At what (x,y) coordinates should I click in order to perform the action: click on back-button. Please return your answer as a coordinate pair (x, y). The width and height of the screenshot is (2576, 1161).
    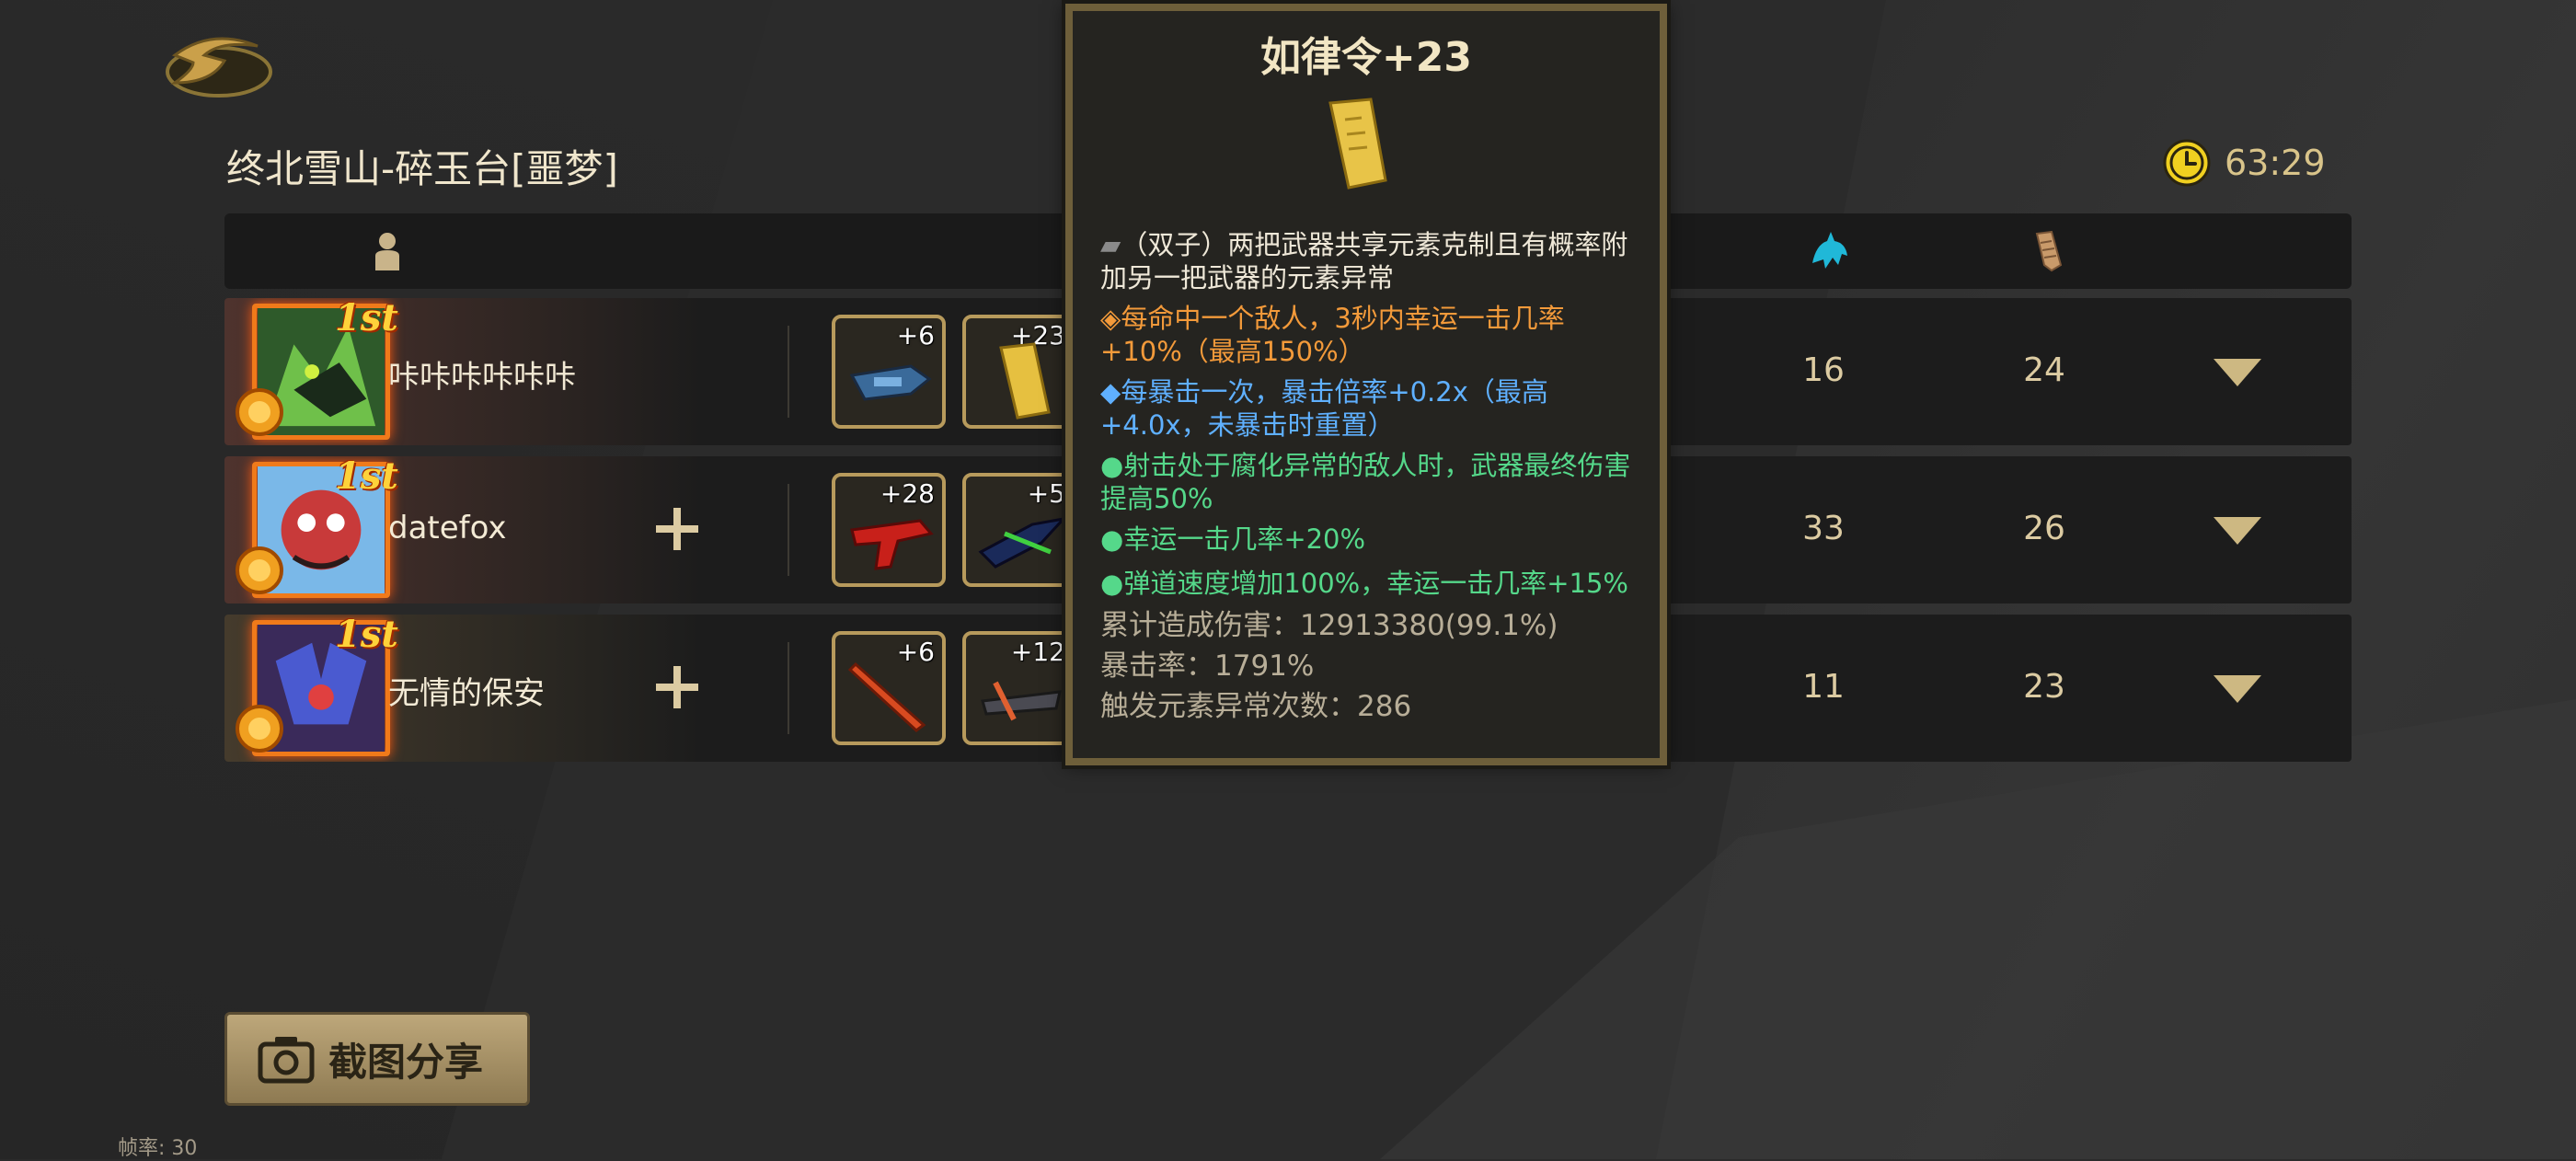
    Looking at the image, I should click on (216, 64).